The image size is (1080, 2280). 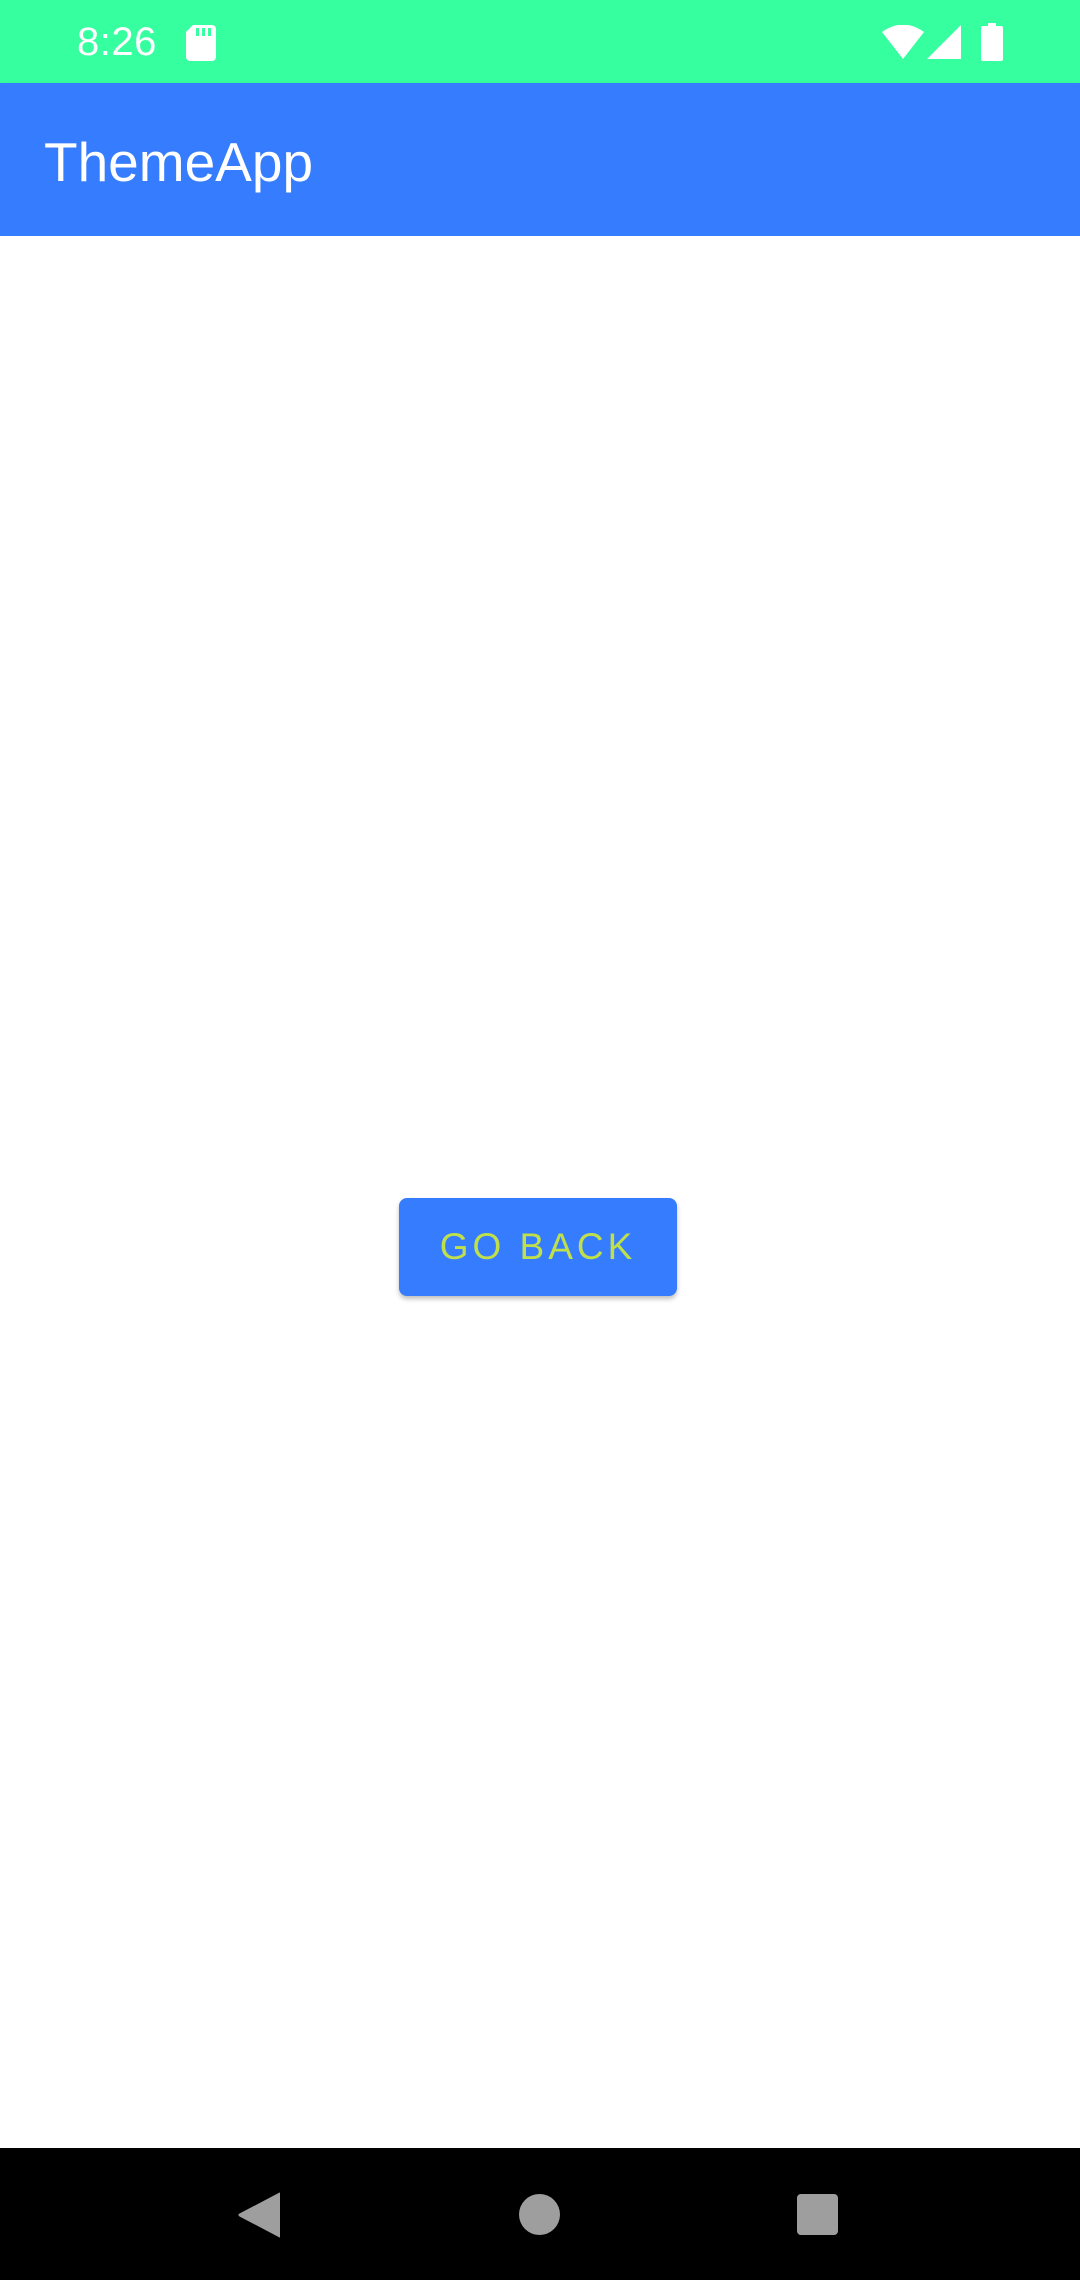 What do you see at coordinates (538, 1247) in the screenshot?
I see `go-back-button: GO BACK` at bounding box center [538, 1247].